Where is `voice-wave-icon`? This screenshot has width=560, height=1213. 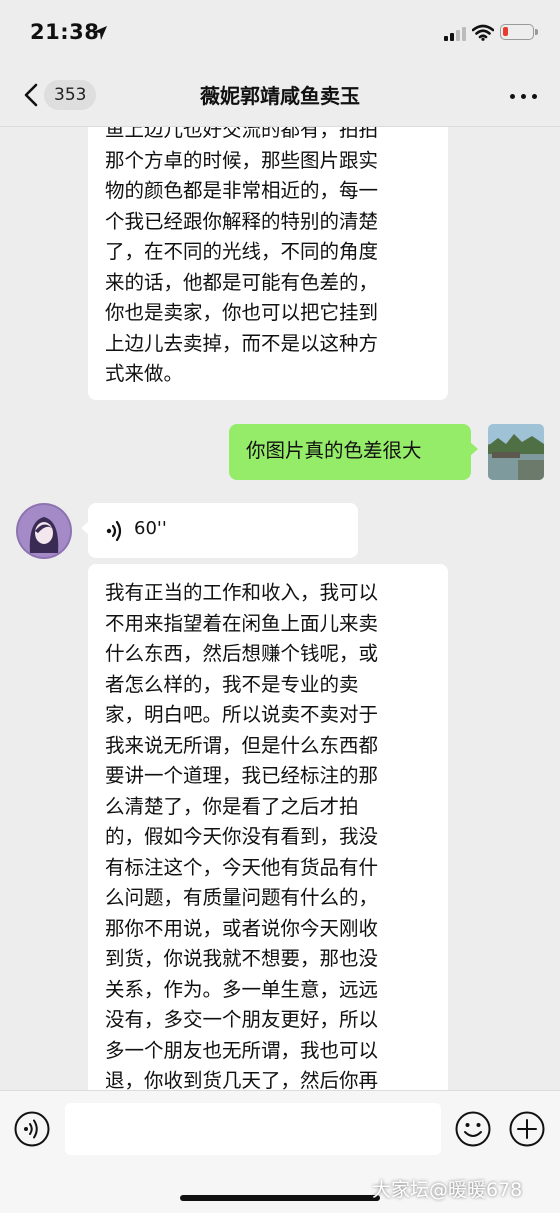
voice-wave-icon is located at coordinates (114, 531).